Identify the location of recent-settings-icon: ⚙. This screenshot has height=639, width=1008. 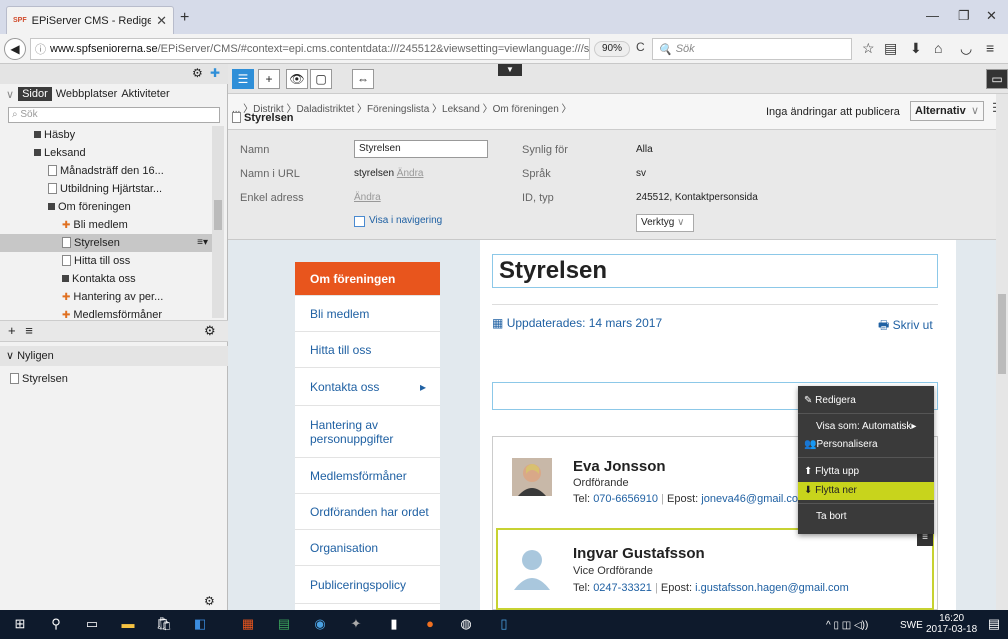
(209, 601).